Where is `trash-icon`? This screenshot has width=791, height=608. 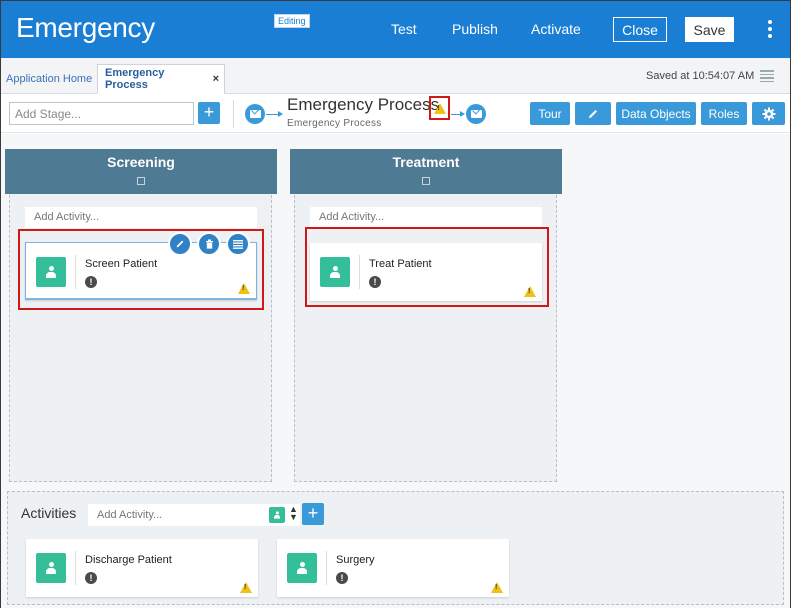
trash-icon is located at coordinates (209, 244).